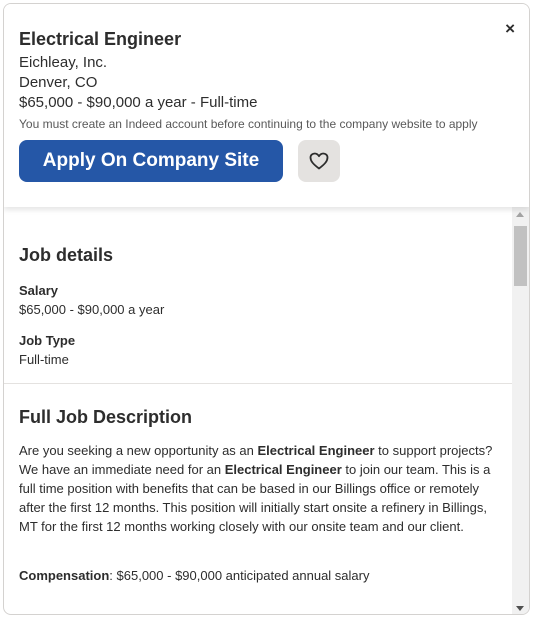 The image size is (533, 617). What do you see at coordinates (39, 290) in the screenshot?
I see `salary-label: Salary` at bounding box center [39, 290].